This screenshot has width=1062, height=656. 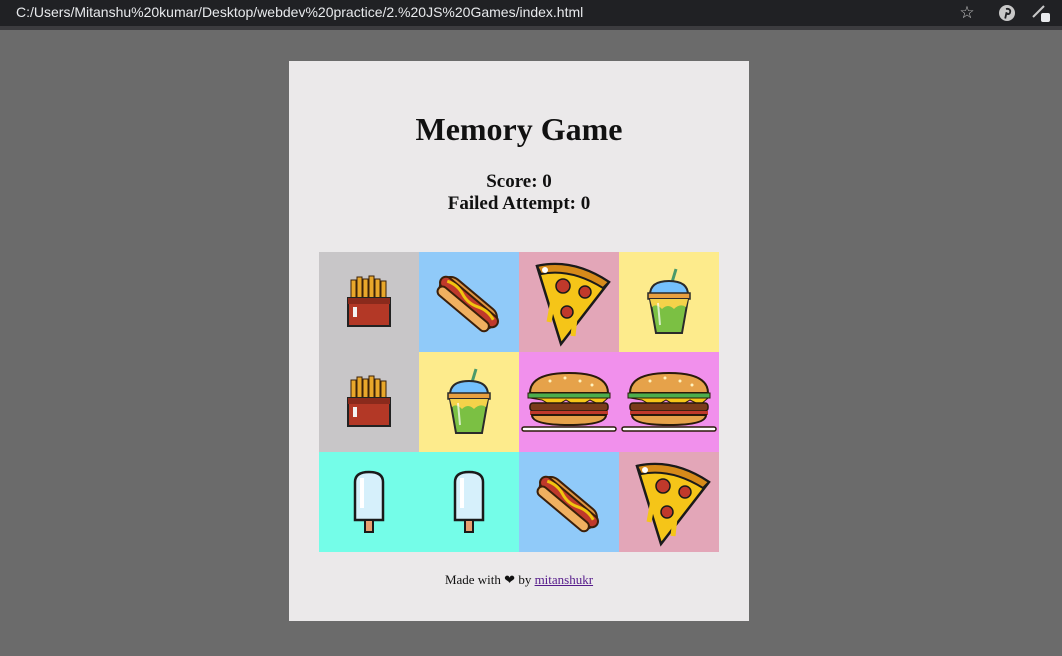 I want to click on footer-made-with: Made with, so click(x=472, y=579).